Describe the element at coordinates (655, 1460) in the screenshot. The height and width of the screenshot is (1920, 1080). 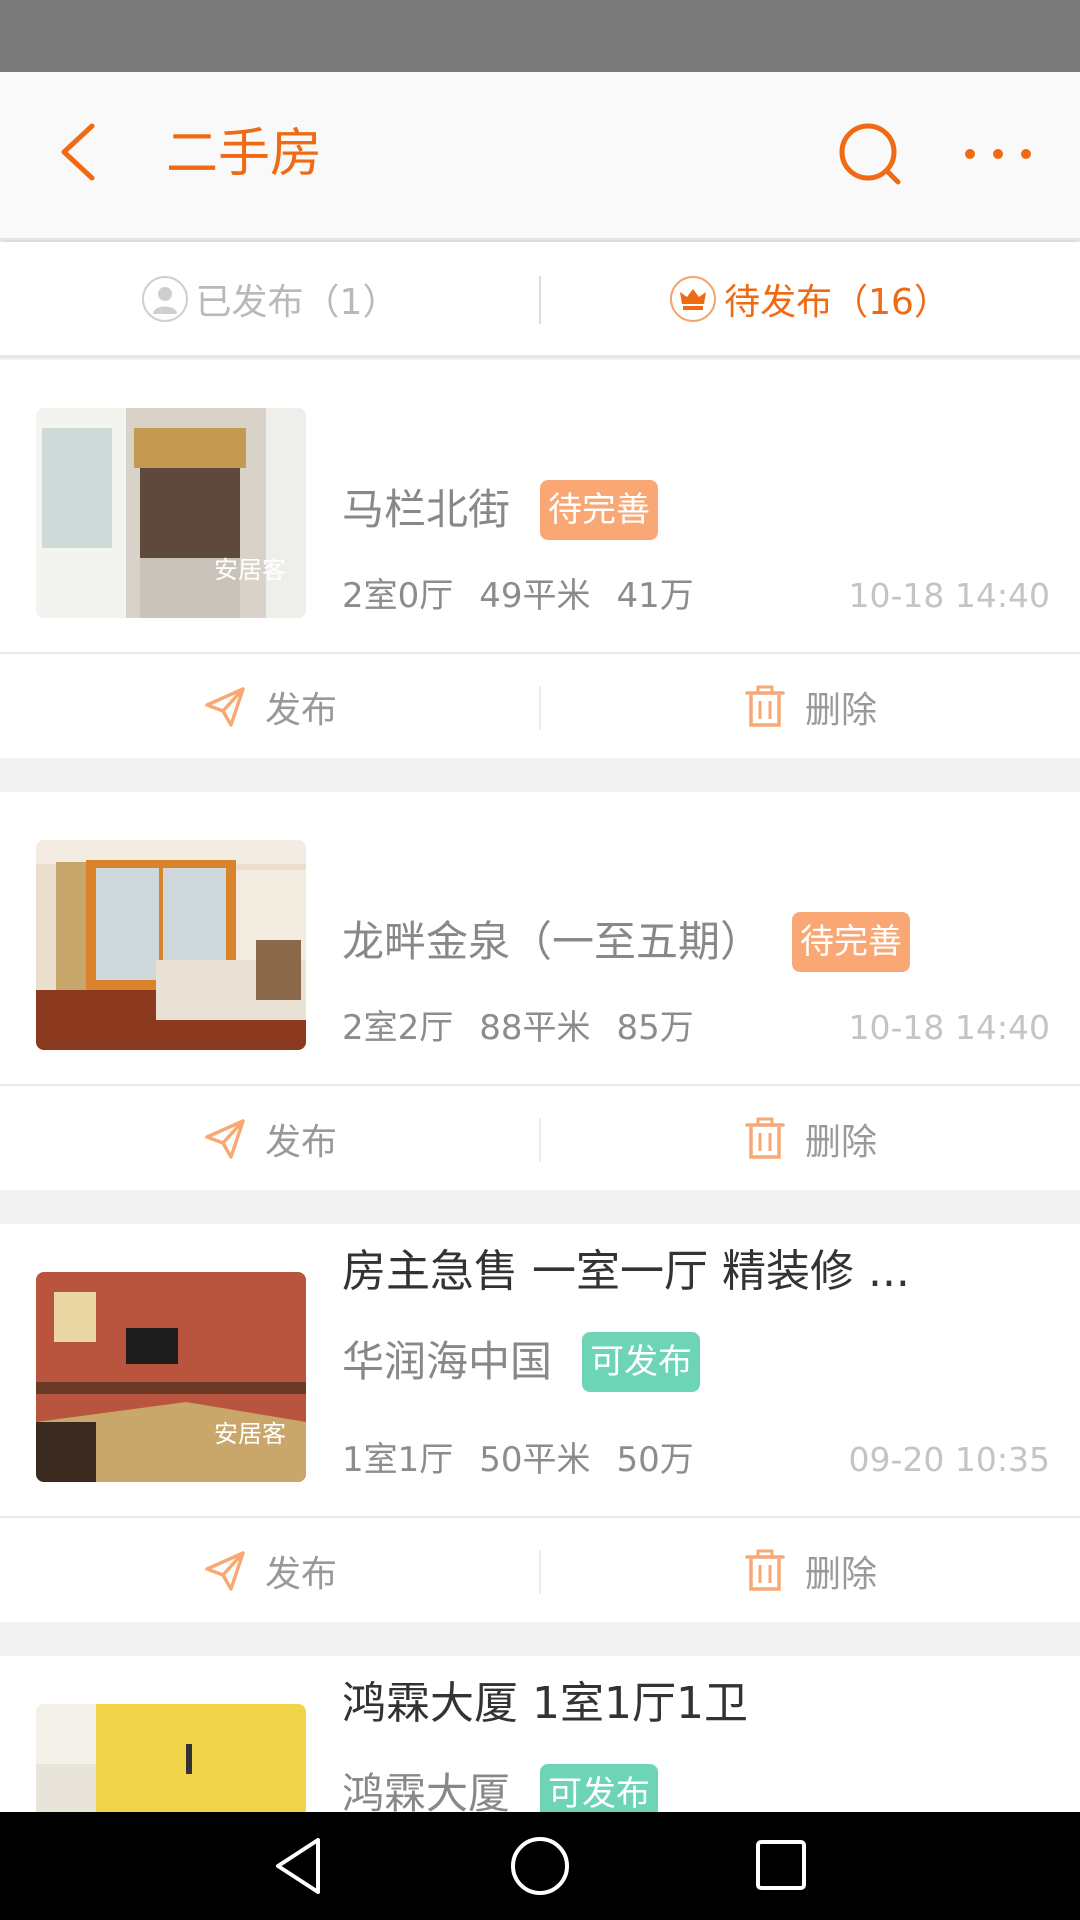
I see `listing-price: 50万` at that location.